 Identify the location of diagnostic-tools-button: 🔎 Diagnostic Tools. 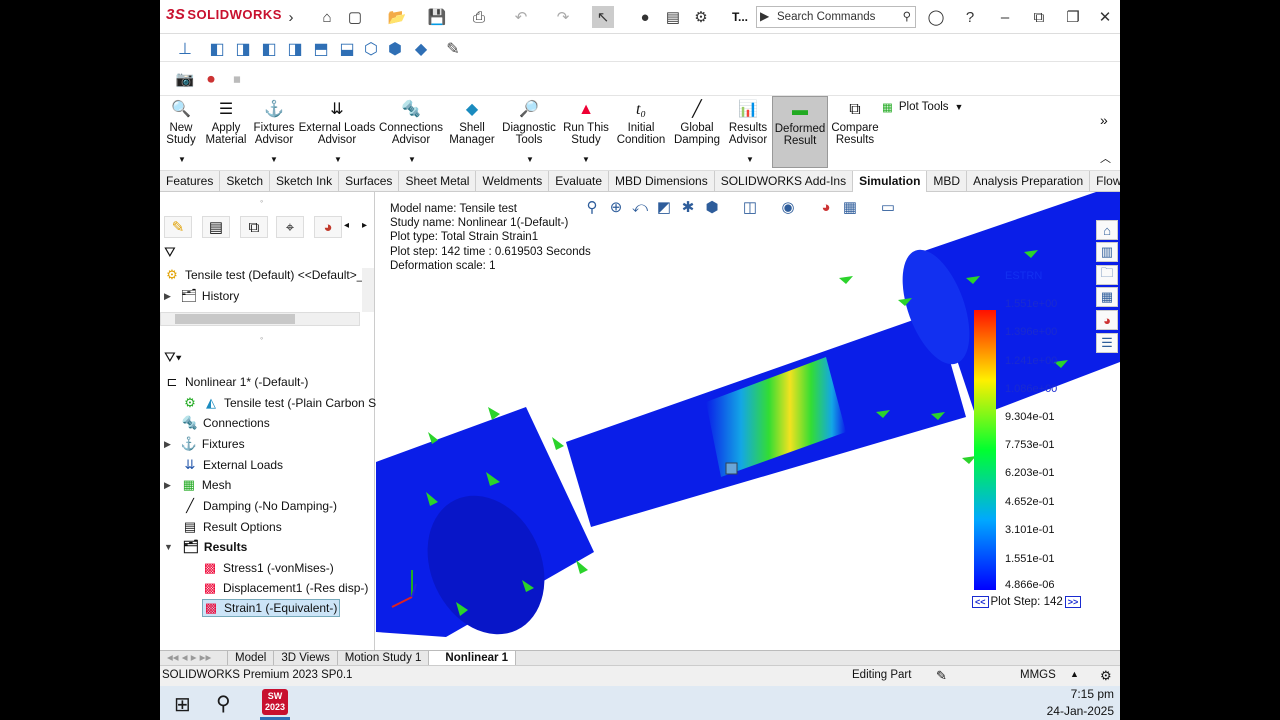
(529, 123).